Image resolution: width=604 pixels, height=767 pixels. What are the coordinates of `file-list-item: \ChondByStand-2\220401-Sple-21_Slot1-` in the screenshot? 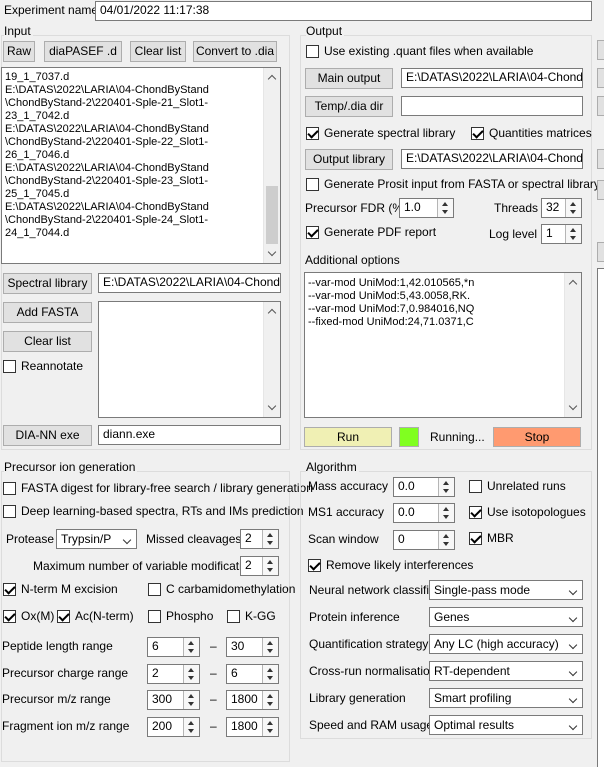 It's located at (107, 103).